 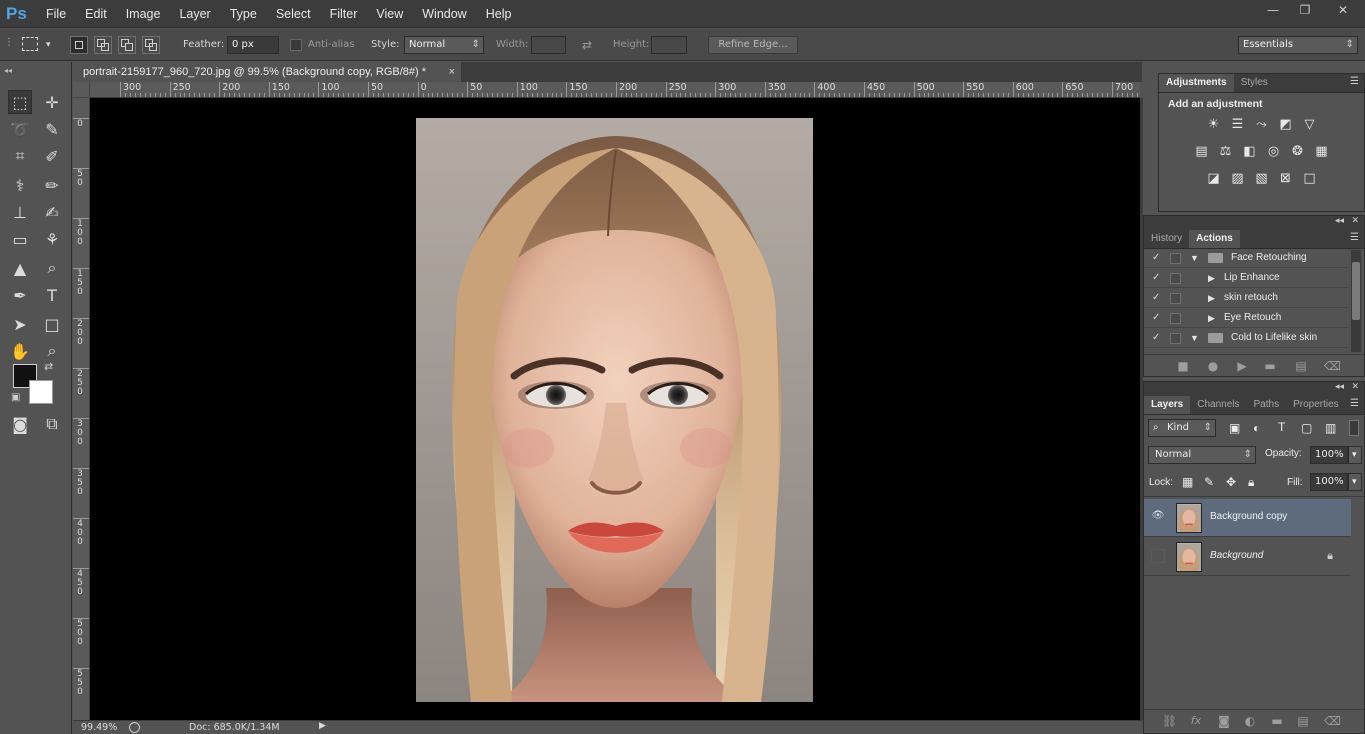 What do you see at coordinates (344, 14) in the screenshot?
I see `menu-filter: Filter` at bounding box center [344, 14].